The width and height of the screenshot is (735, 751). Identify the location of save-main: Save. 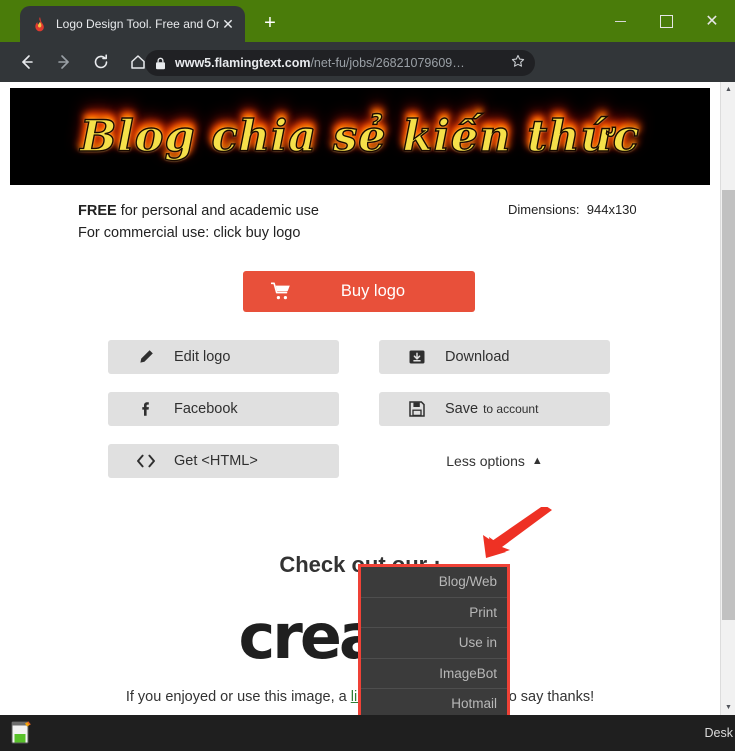
(462, 409).